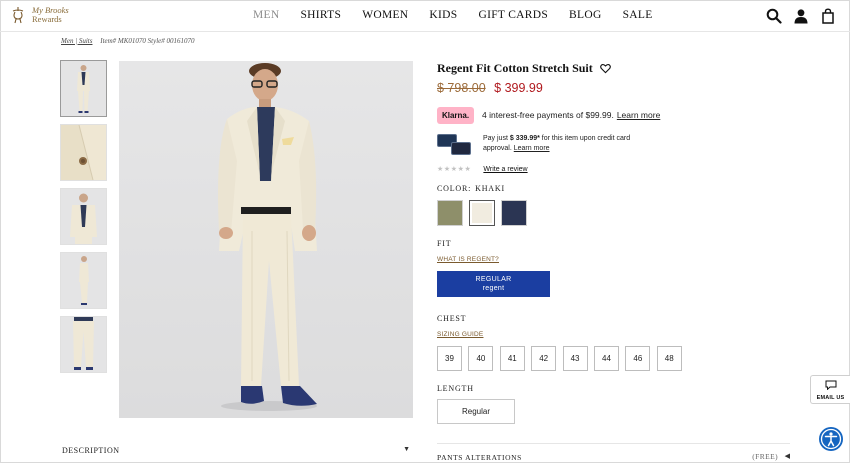 This screenshot has height=463, width=850. Describe the element at coordinates (605, 68) in the screenshot. I see `heart-icon` at that location.